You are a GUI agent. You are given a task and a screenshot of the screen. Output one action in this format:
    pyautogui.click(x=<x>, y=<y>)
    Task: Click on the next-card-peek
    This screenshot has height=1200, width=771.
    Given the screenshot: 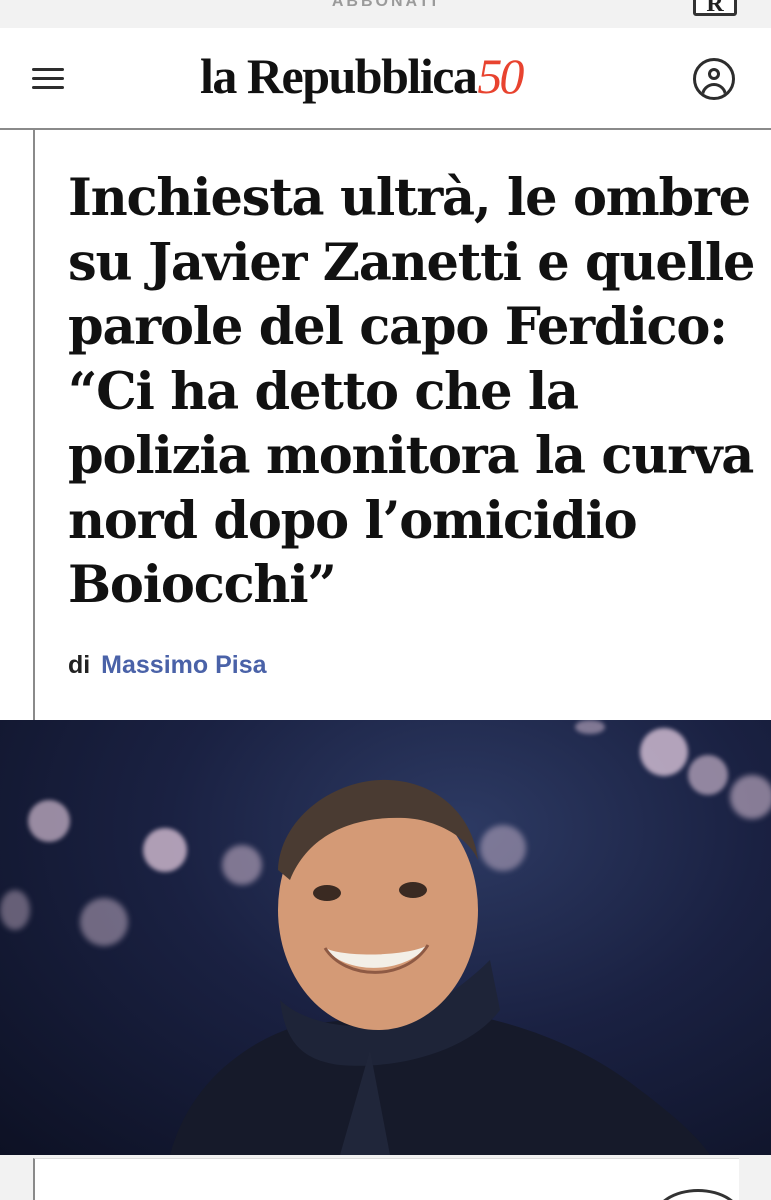 What is the action you would take?
    pyautogui.click(x=385, y=1177)
    